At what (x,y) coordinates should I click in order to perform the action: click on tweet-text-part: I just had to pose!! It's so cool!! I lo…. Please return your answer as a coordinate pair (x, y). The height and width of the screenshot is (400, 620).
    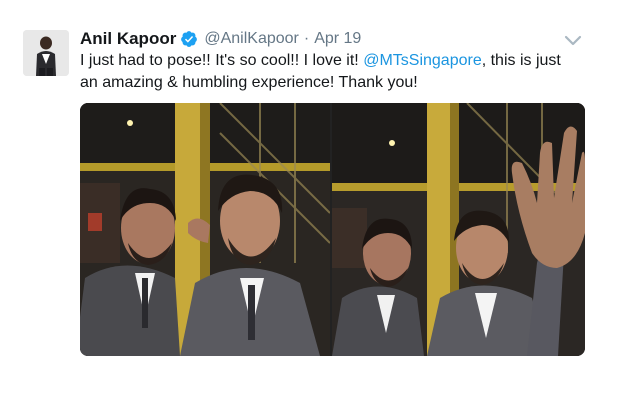
    Looking at the image, I should click on (222, 60).